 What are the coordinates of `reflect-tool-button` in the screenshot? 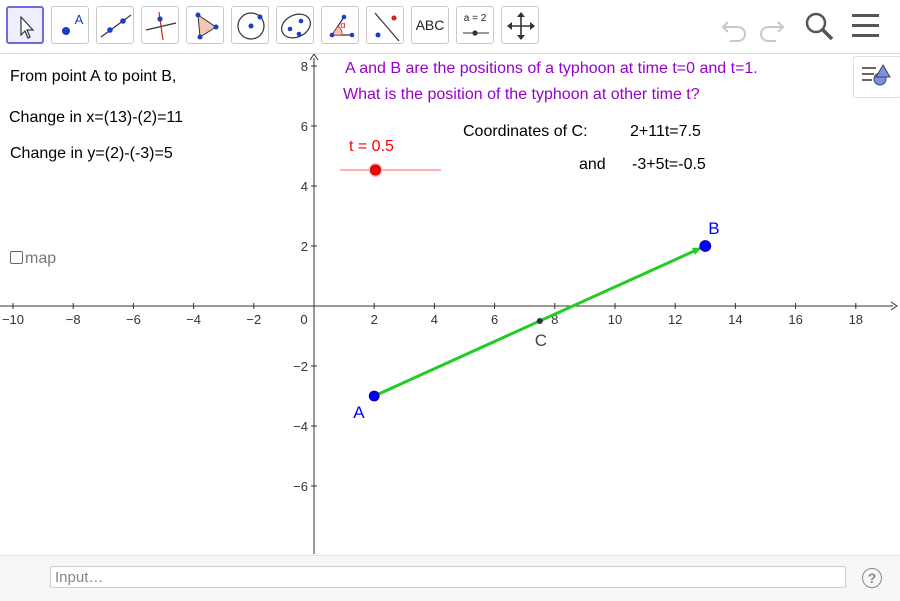 It's located at (385, 25).